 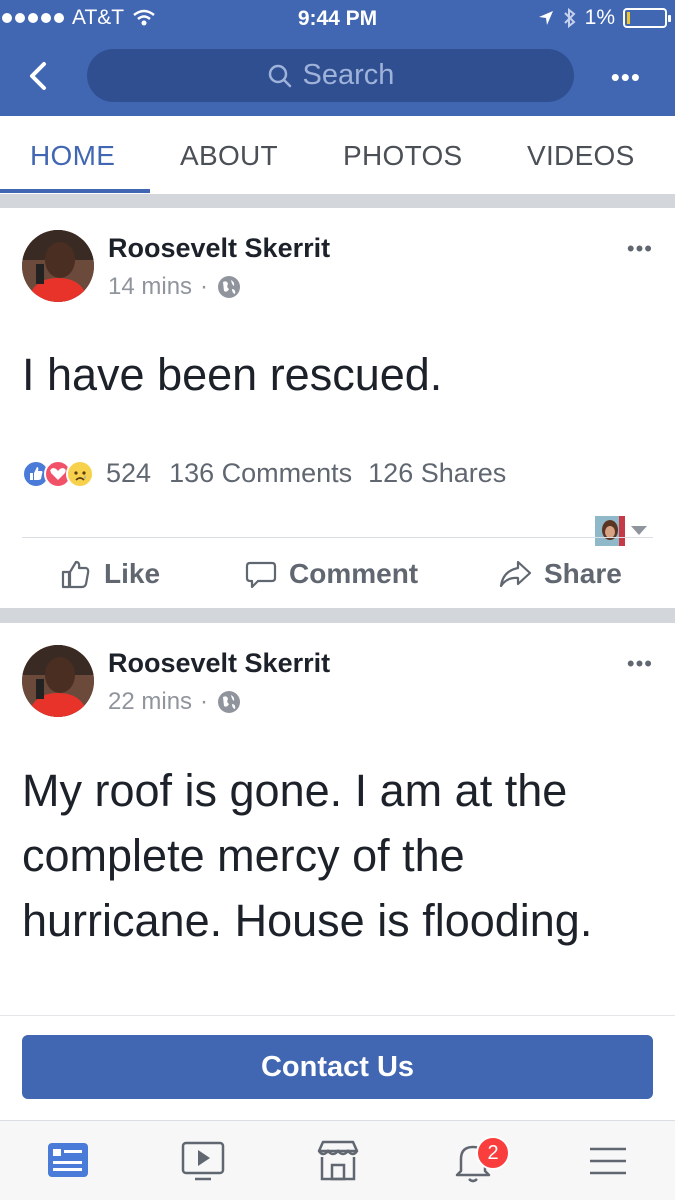 What do you see at coordinates (337, 537) in the screenshot?
I see `post-divider` at bounding box center [337, 537].